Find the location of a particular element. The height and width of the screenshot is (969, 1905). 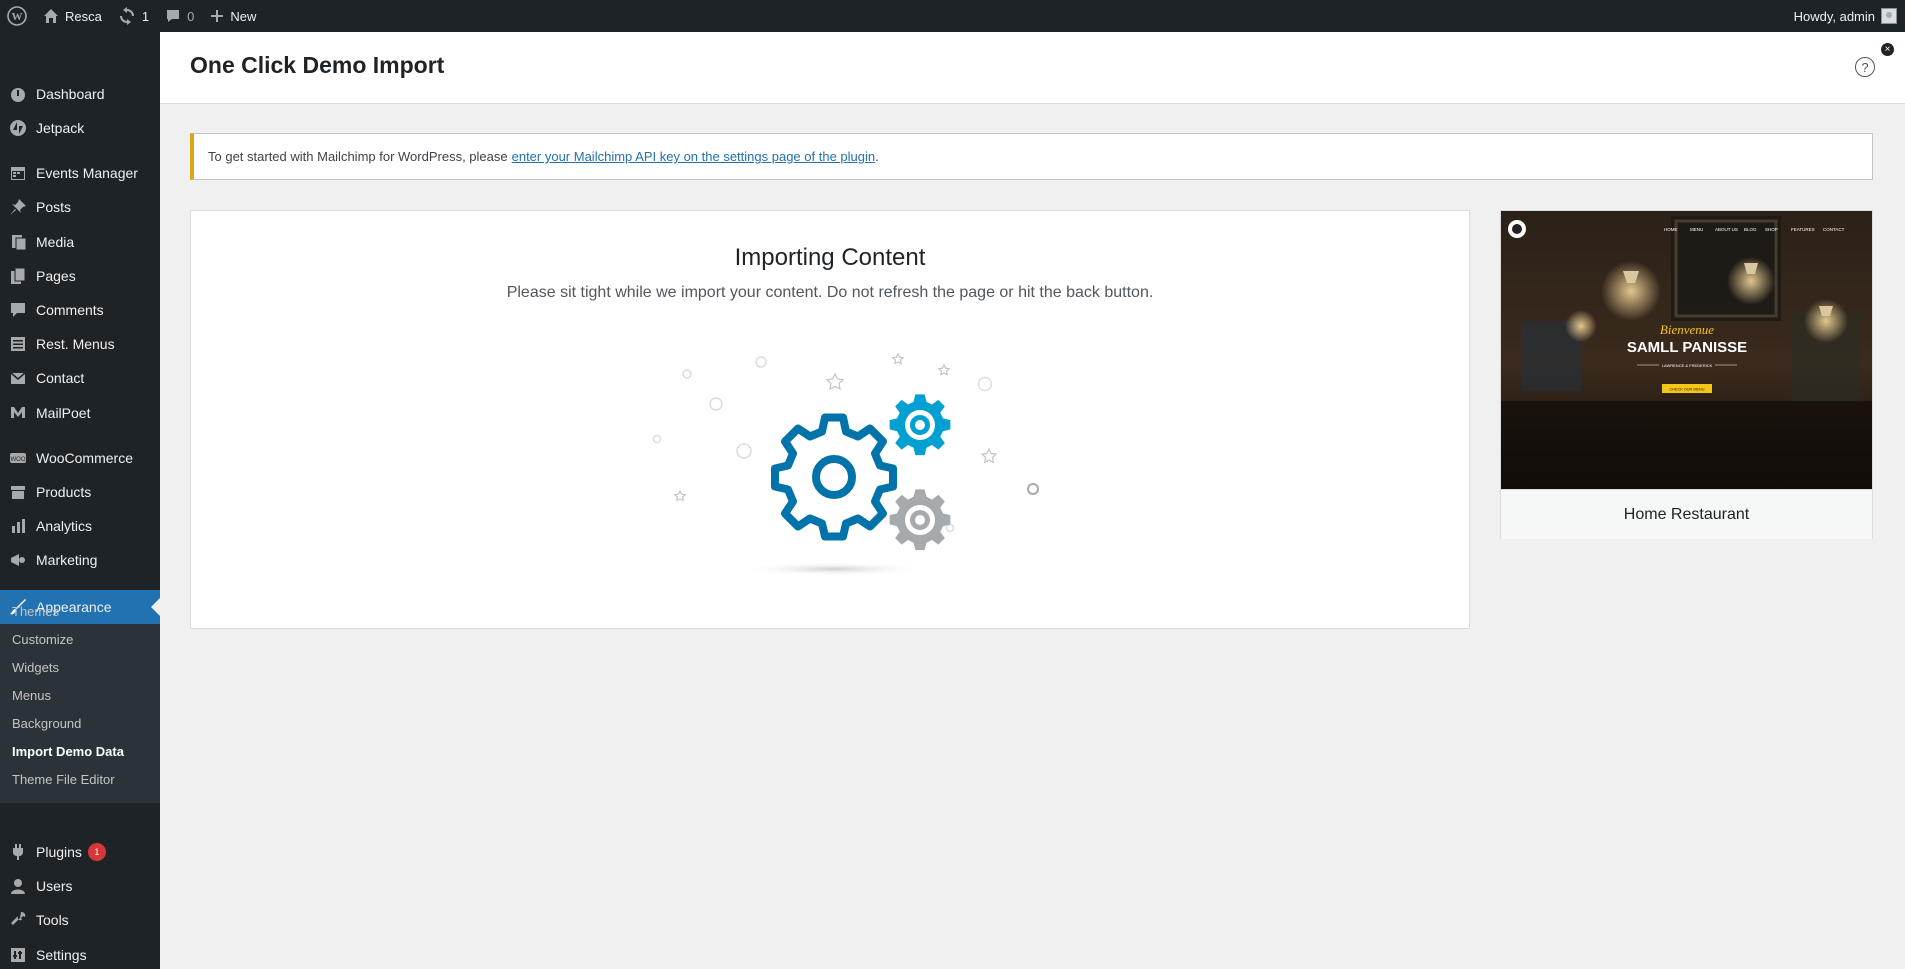

updates-icon is located at coordinates (126, 16).